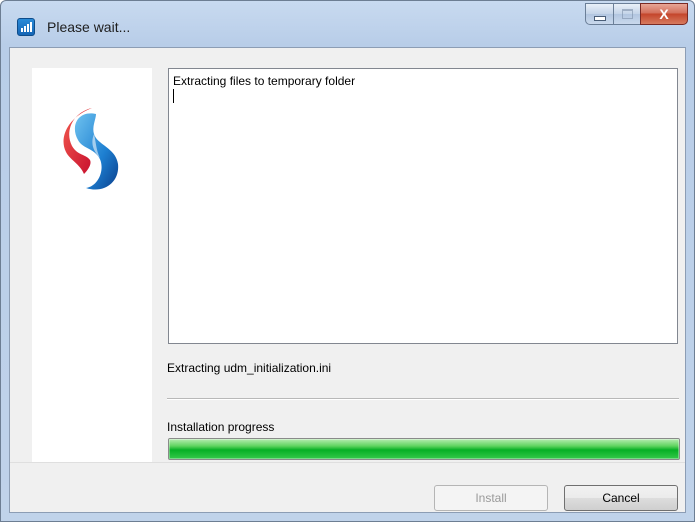 This screenshot has width=695, height=522. What do you see at coordinates (173, 96) in the screenshot?
I see `text-caret` at bounding box center [173, 96].